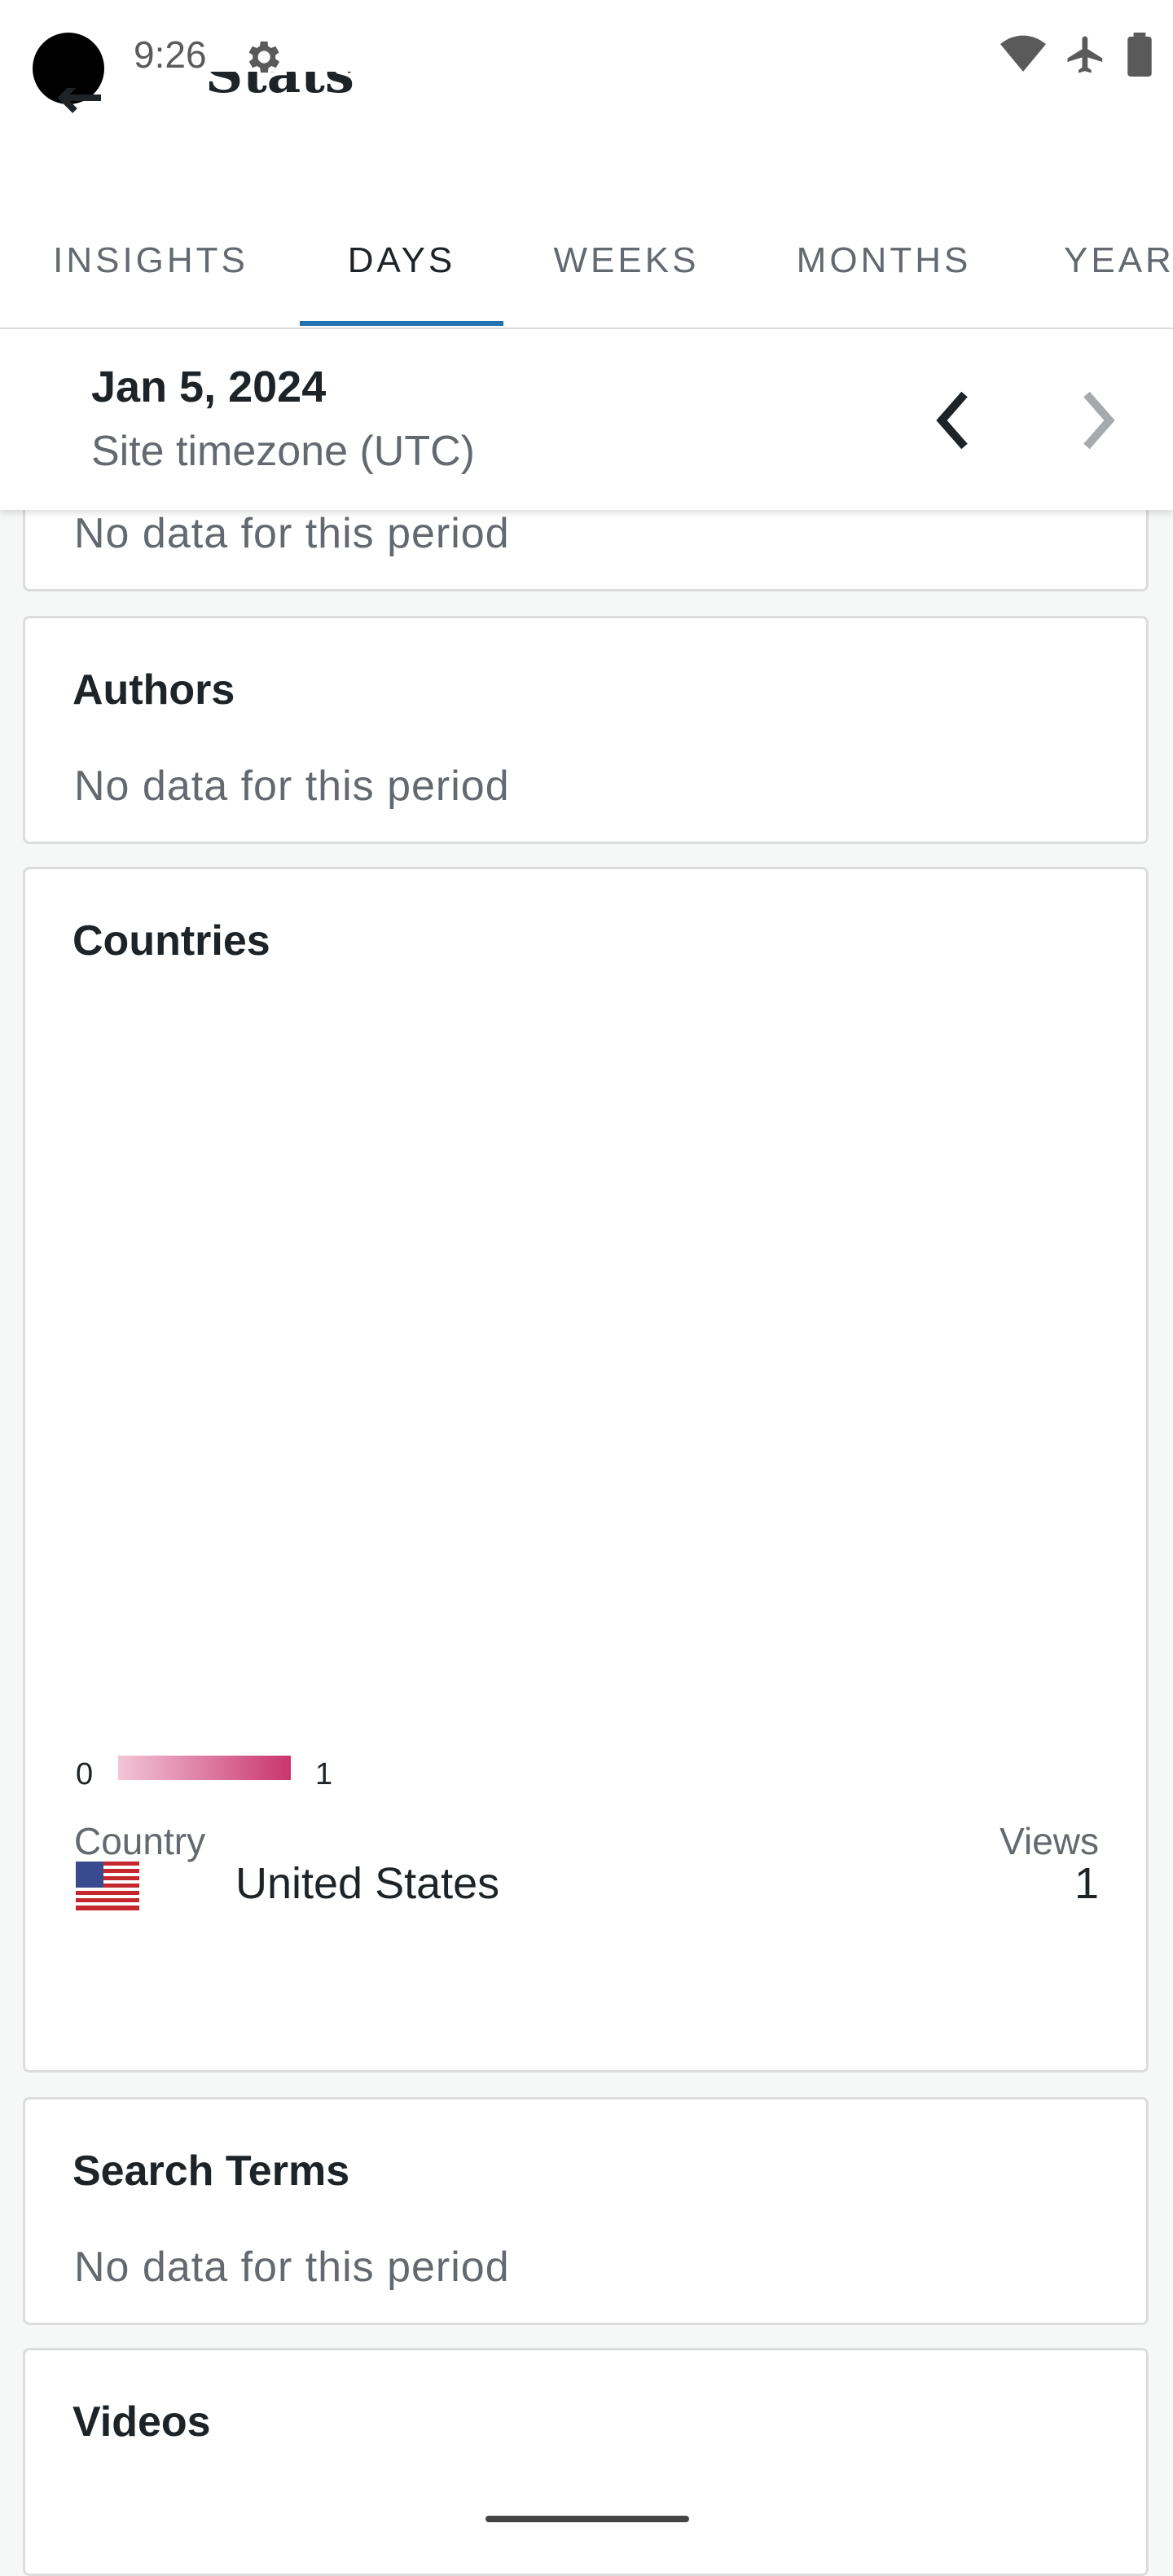 The image size is (1173, 2576). I want to click on chevron-left-icon, so click(953, 420).